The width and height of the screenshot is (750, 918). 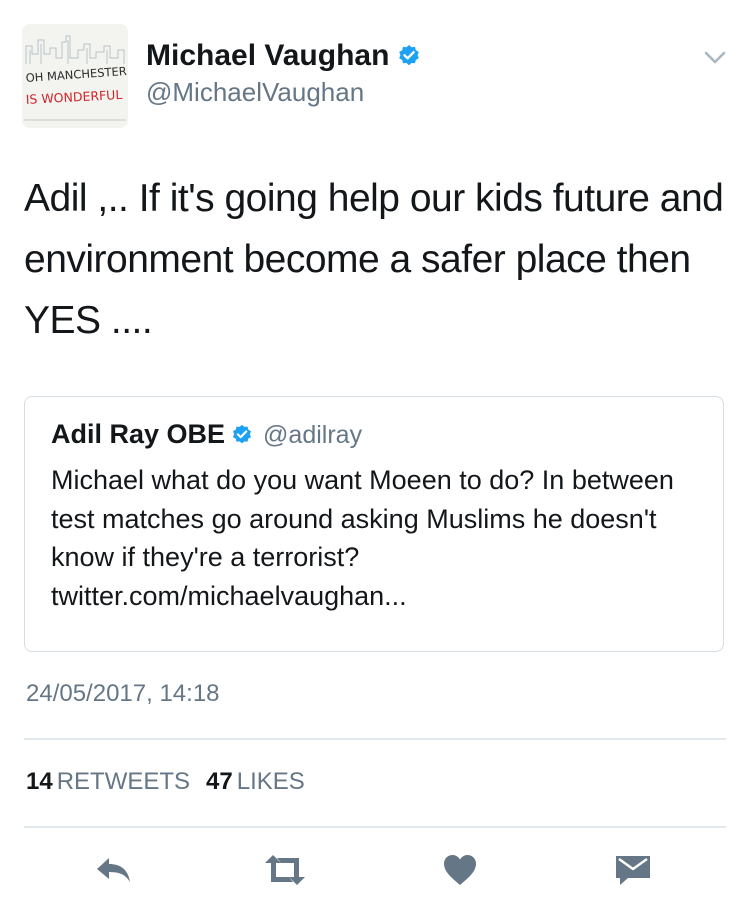 What do you see at coordinates (123, 693) in the screenshot?
I see `tweet-timestamp: 24/05/2017, 14:18` at bounding box center [123, 693].